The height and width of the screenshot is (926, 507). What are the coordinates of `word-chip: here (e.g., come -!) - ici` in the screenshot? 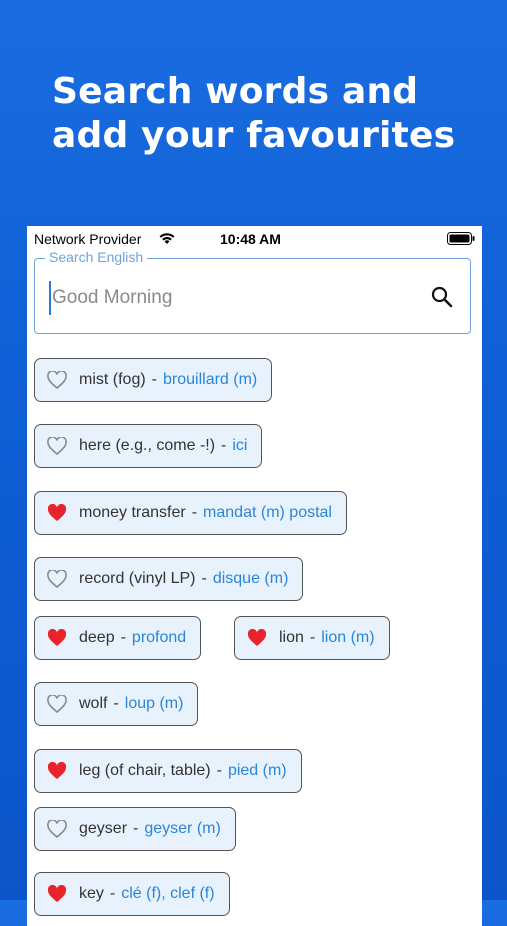 It's located at (148, 446).